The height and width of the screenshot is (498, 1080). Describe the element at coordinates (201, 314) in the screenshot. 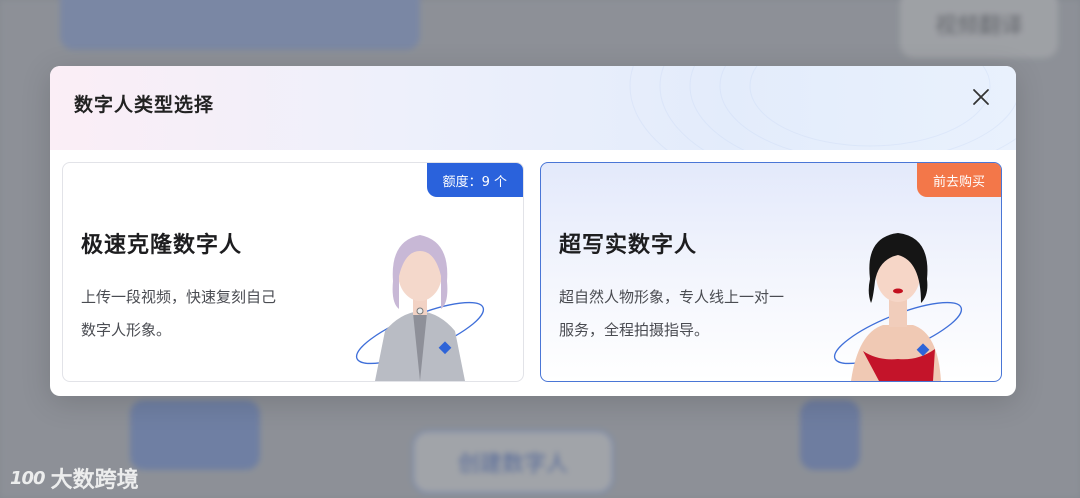

I see `card-description: 上传一段视频，快速复刻自己 数字人形象。` at that location.